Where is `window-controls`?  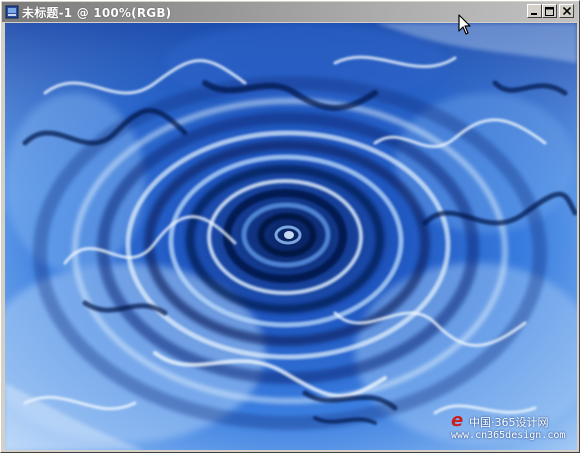 window-controls is located at coordinates (550, 11).